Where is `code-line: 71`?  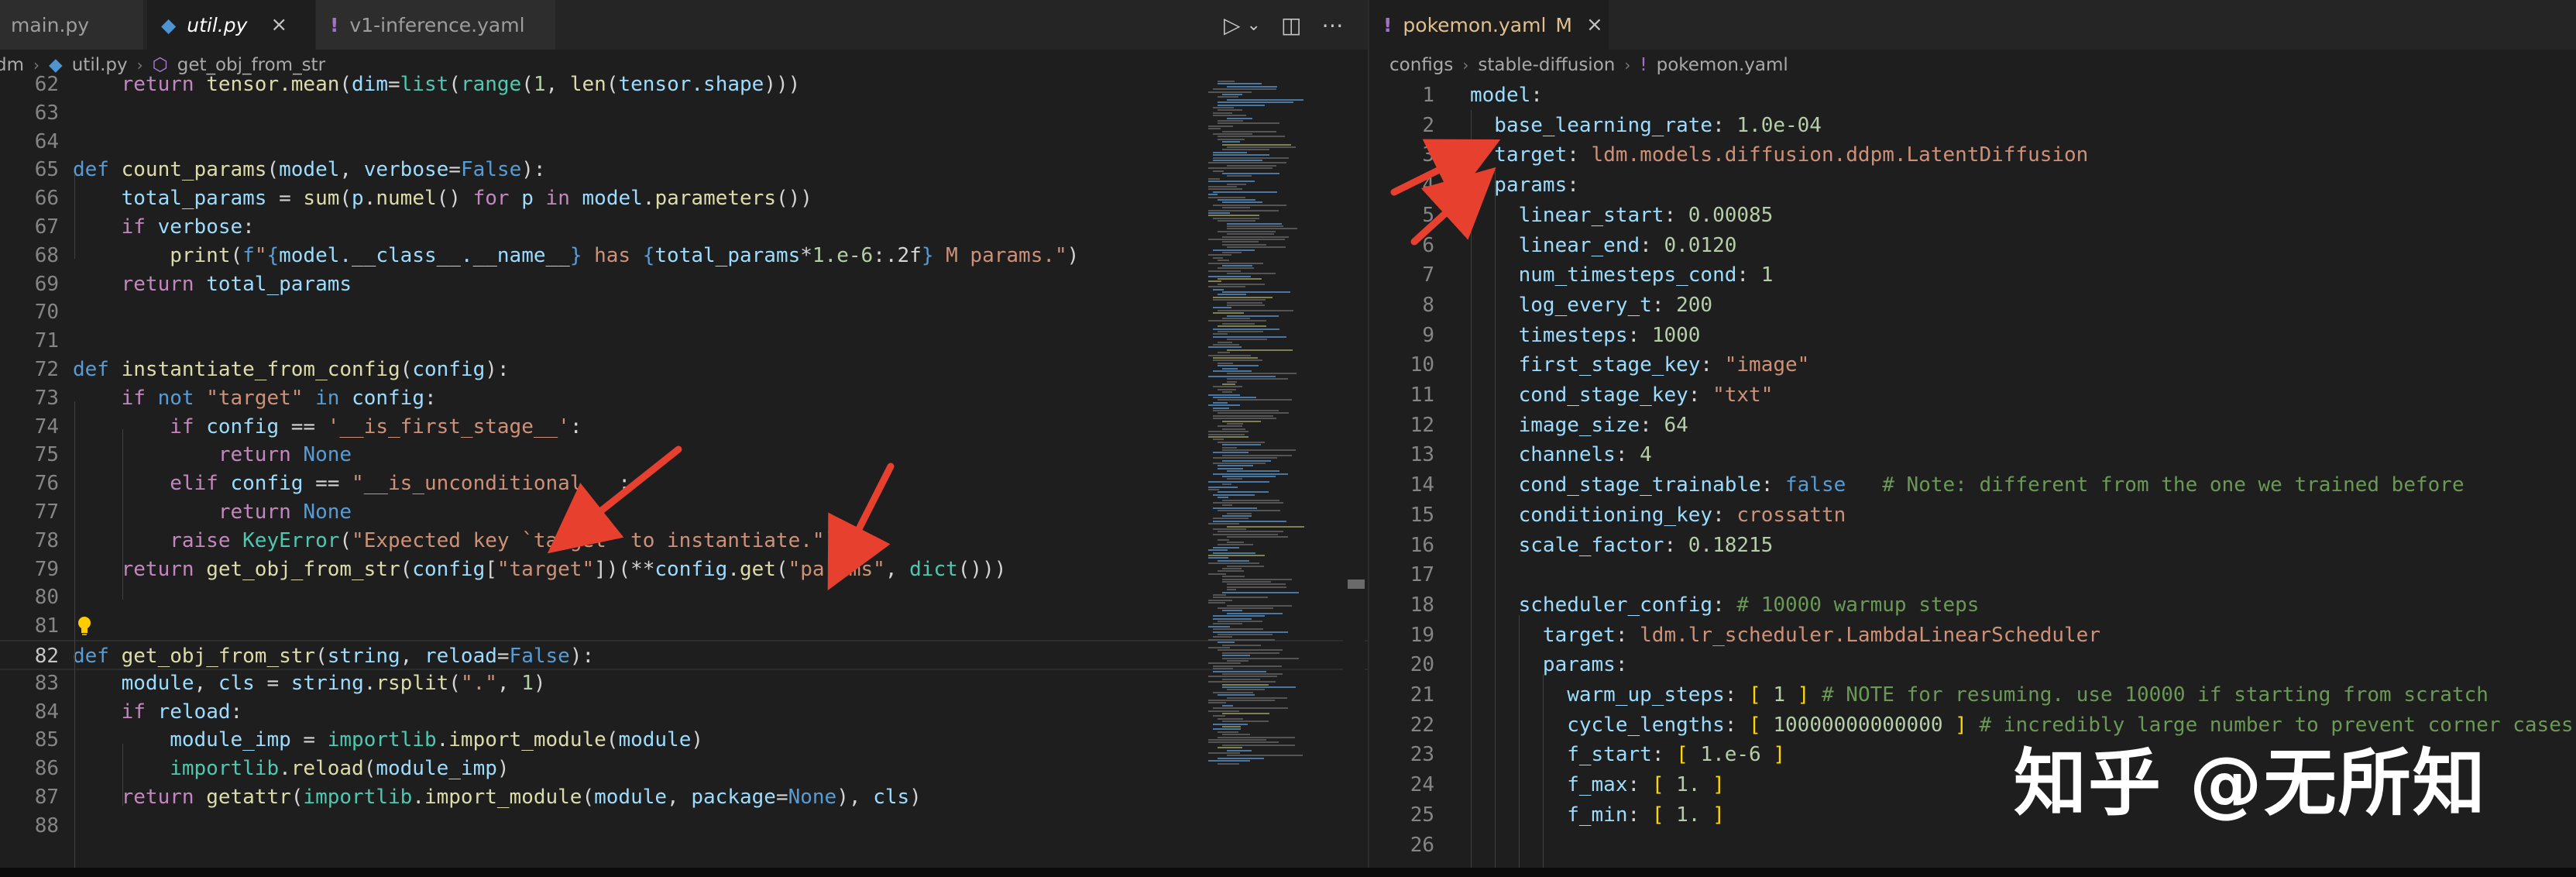
code-line: 71 is located at coordinates (684, 341).